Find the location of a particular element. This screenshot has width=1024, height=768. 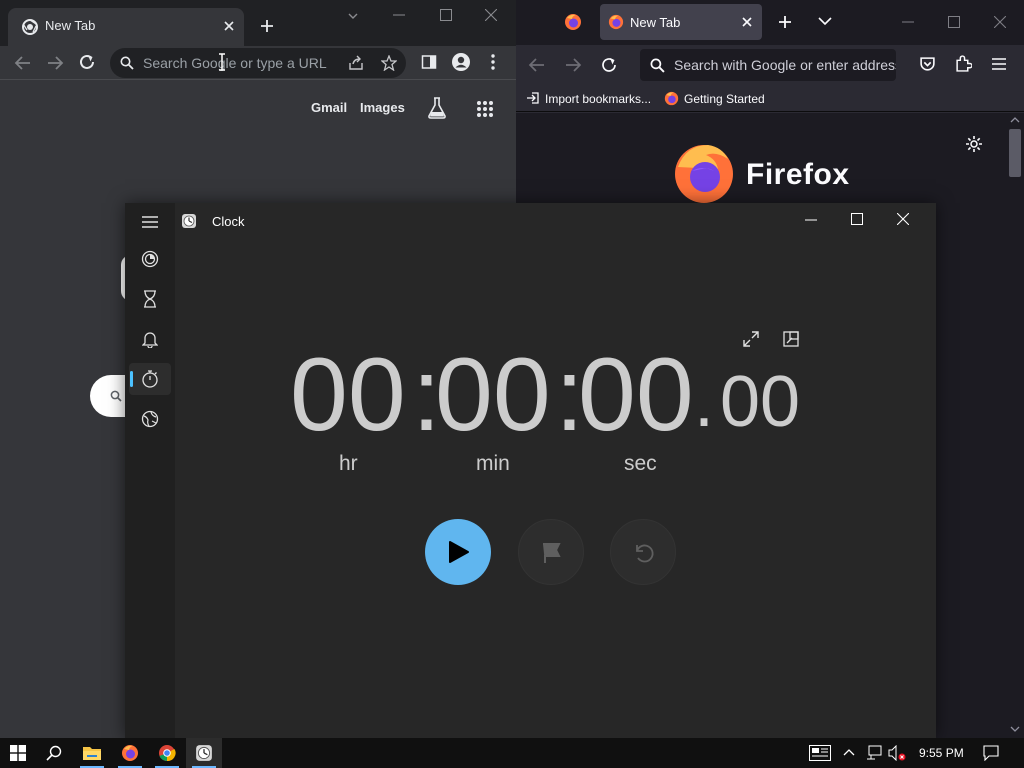

urlbar-placeholder: Search with Google or enter address is located at coordinates (785, 65).